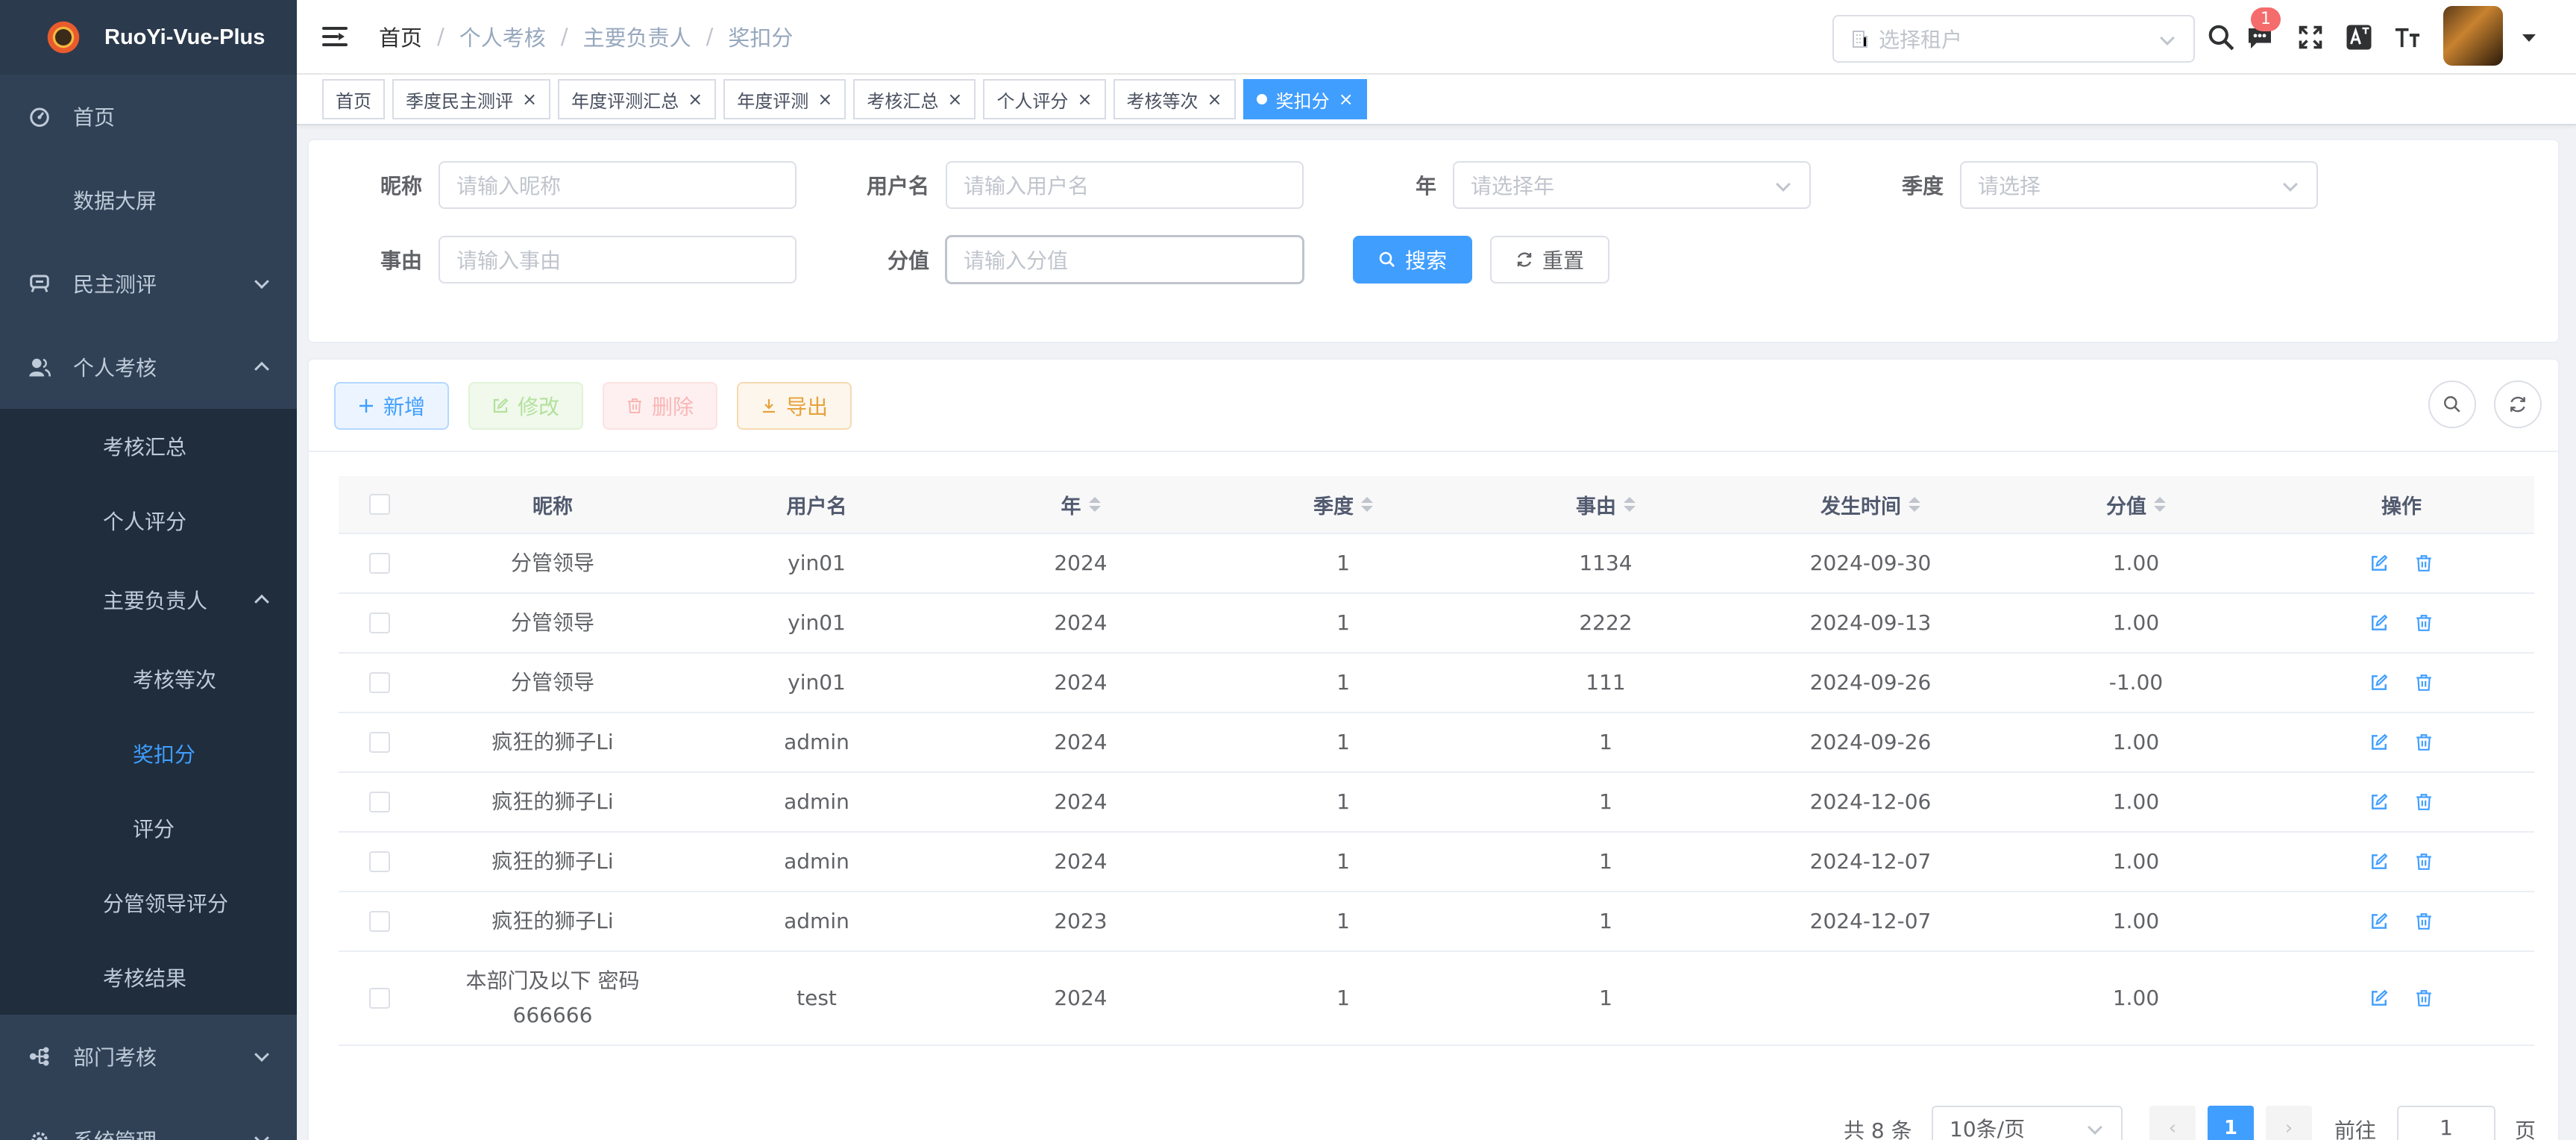  What do you see at coordinates (526, 406) in the screenshot?
I see `edit-button: 修改` at bounding box center [526, 406].